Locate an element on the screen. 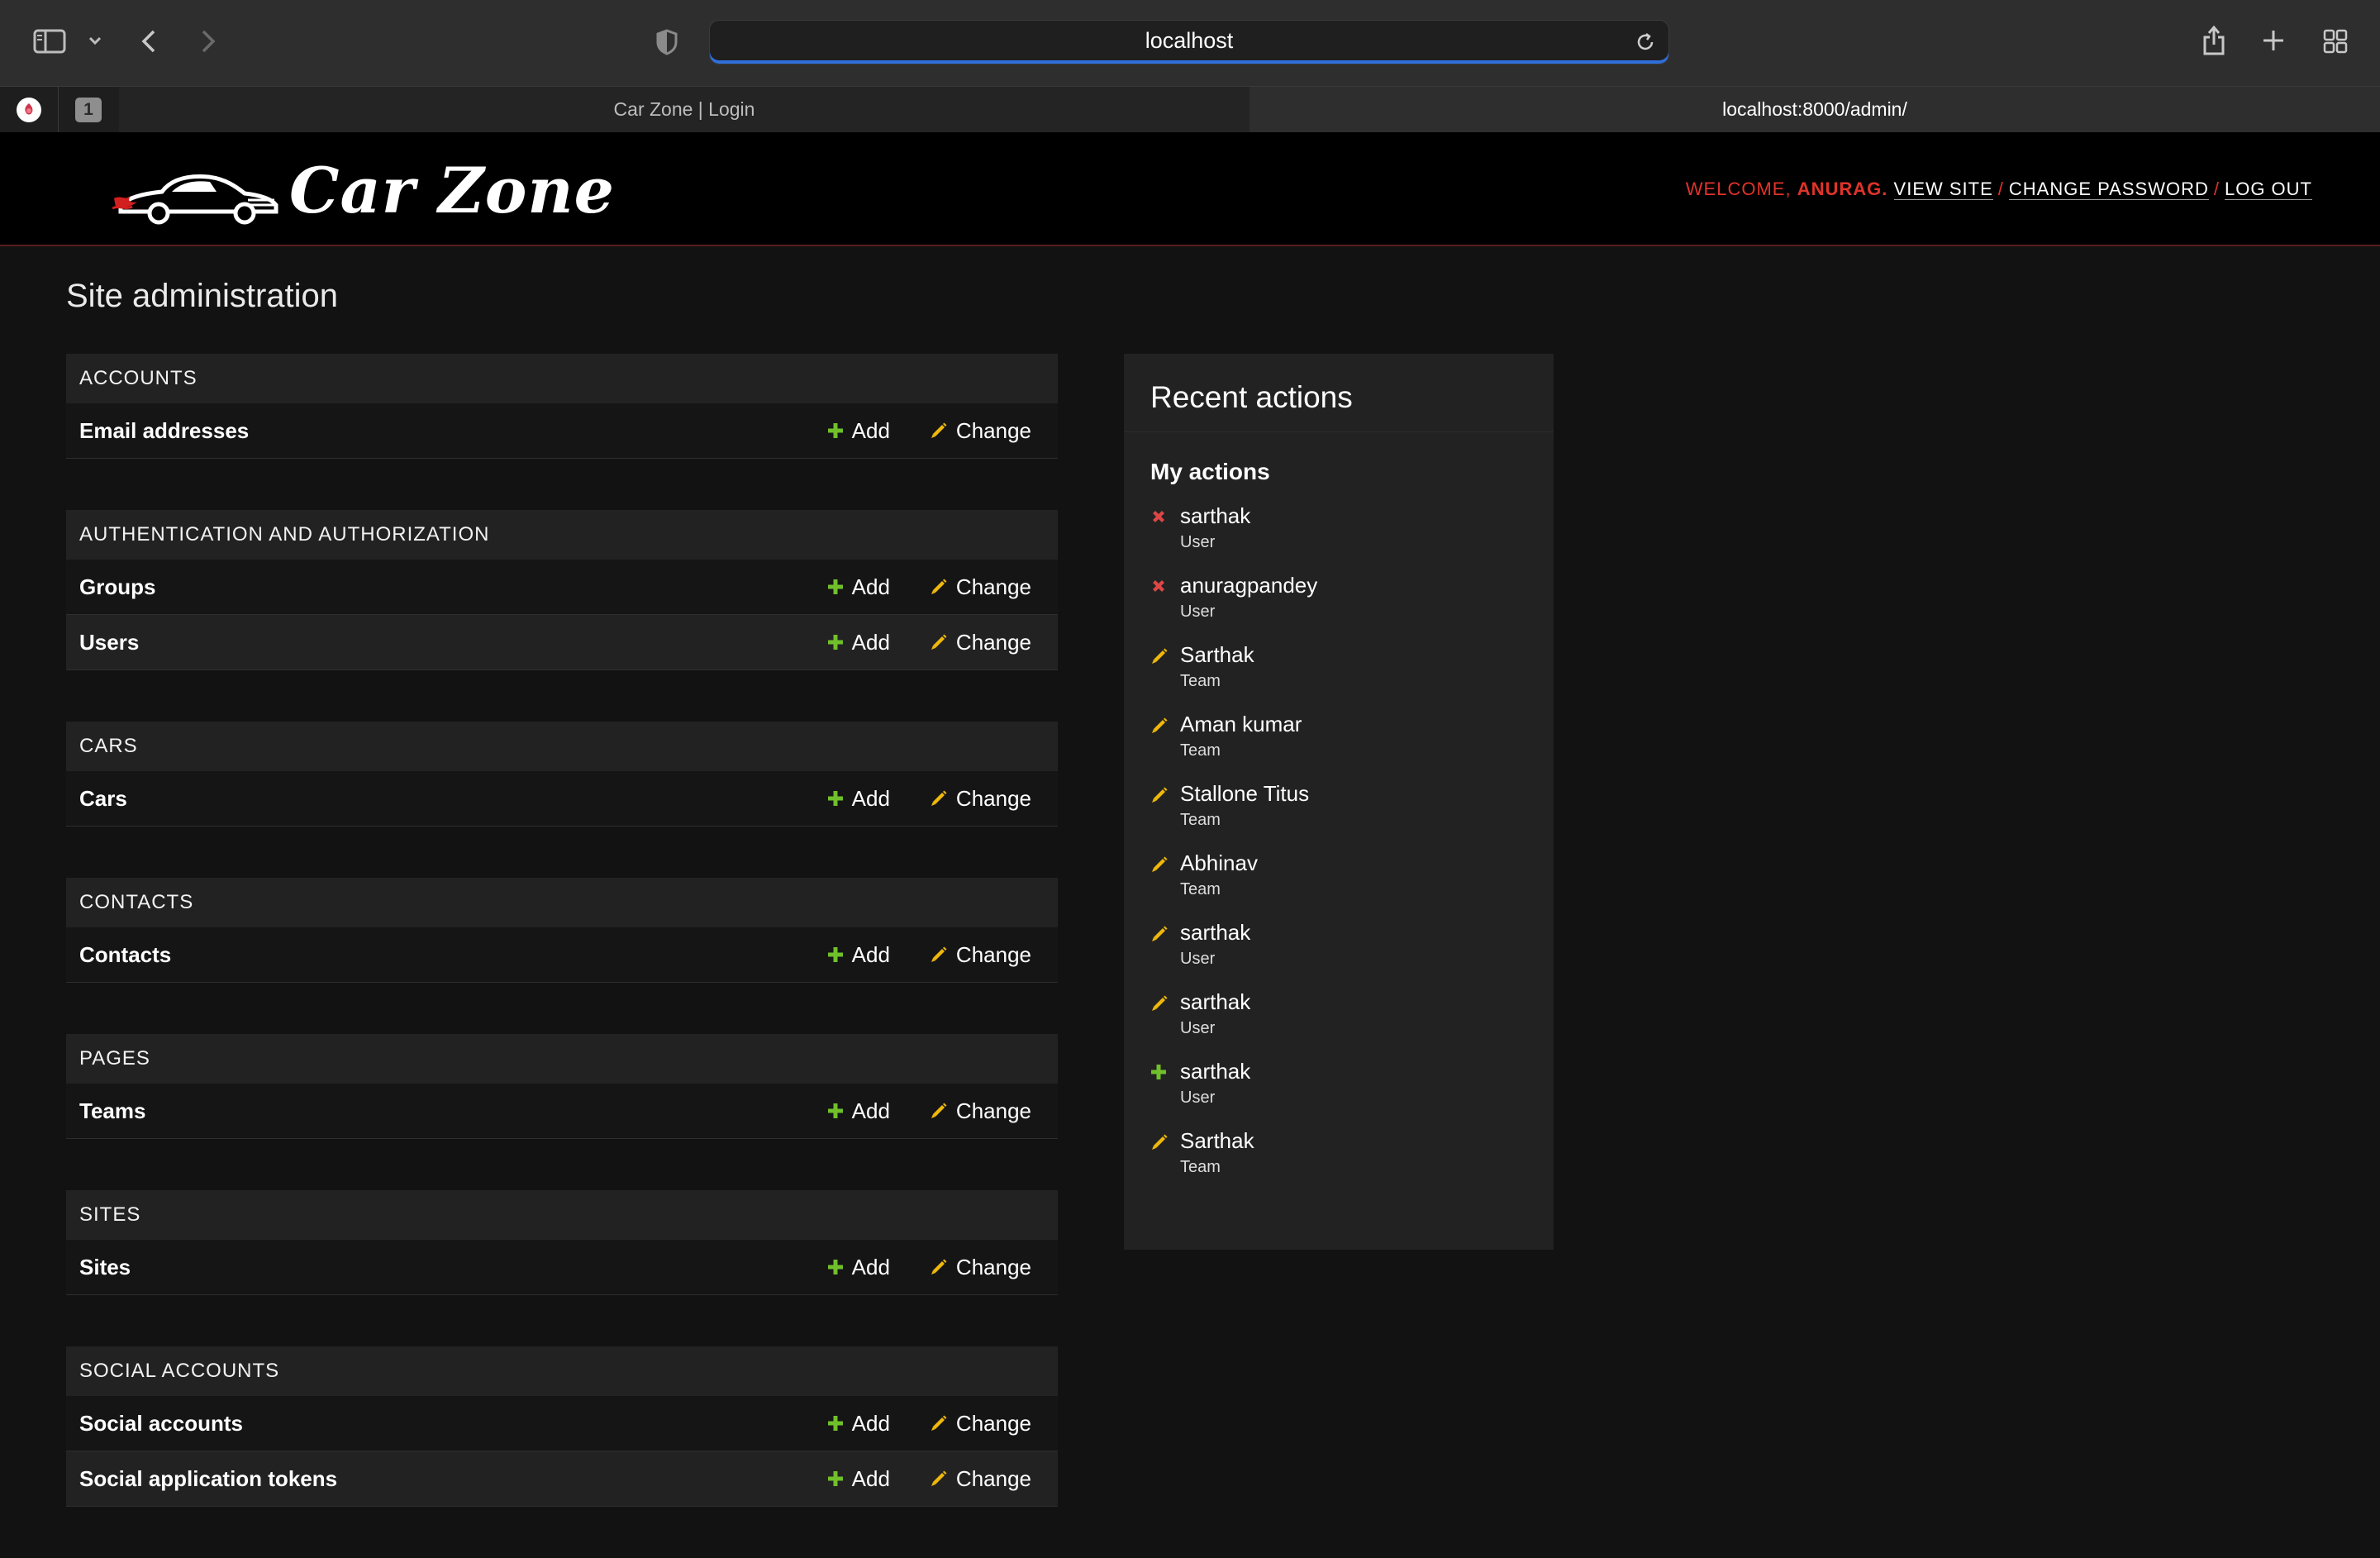 Image resolution: width=2380 pixels, height=1558 pixels. action-item: anuragpandey User is located at coordinates (1352, 607).